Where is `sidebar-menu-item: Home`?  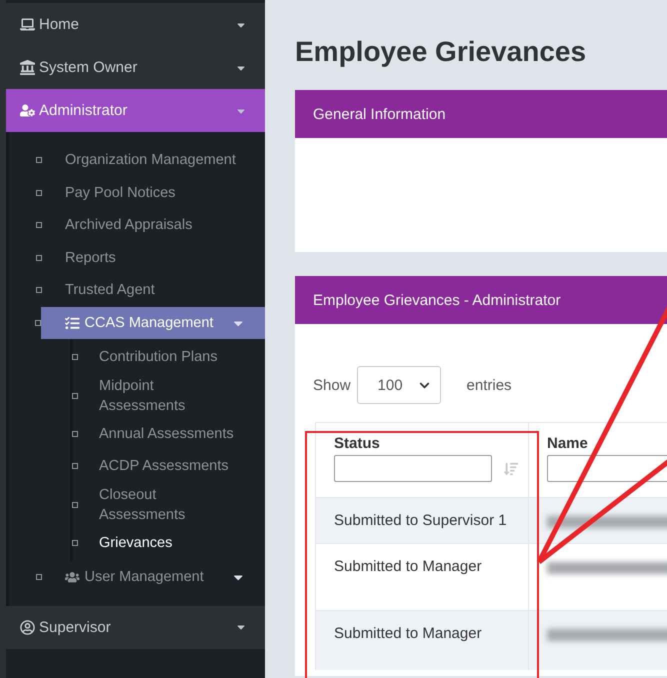 sidebar-menu-item: Home is located at coordinates (135, 24).